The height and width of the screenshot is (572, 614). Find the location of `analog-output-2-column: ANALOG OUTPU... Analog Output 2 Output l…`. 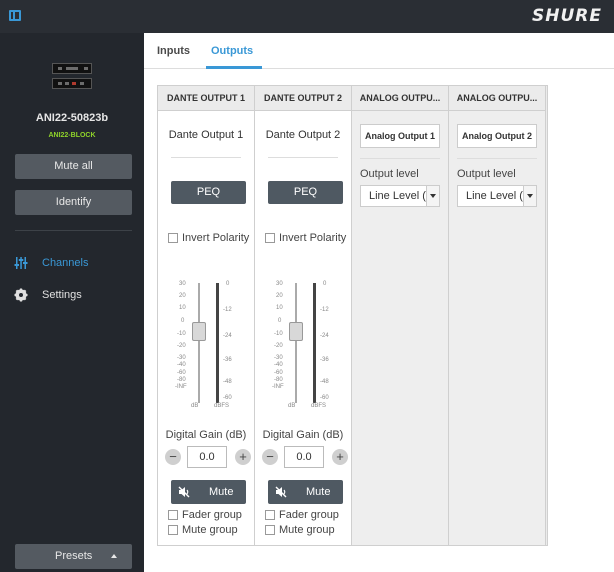

analog-output-2-column: ANALOG OUTPU... Analog Output 2 Output l… is located at coordinates (497, 315).